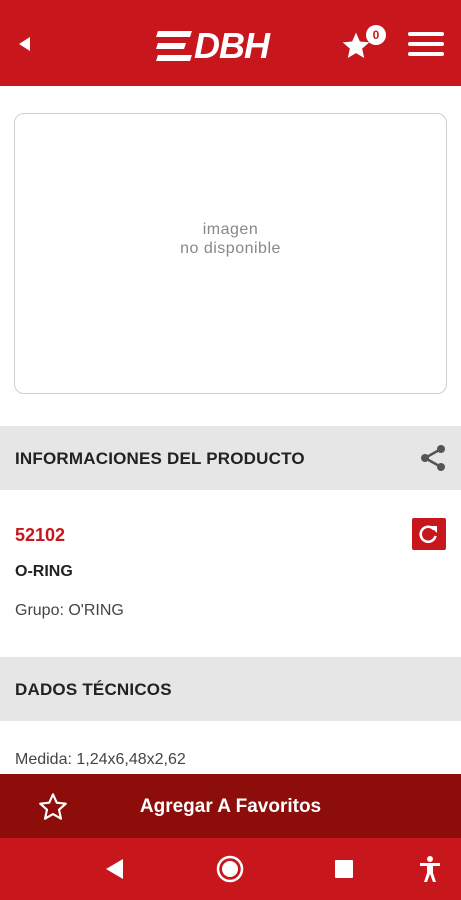  Describe the element at coordinates (430, 869) in the screenshot. I see `accessibility-icon` at that location.